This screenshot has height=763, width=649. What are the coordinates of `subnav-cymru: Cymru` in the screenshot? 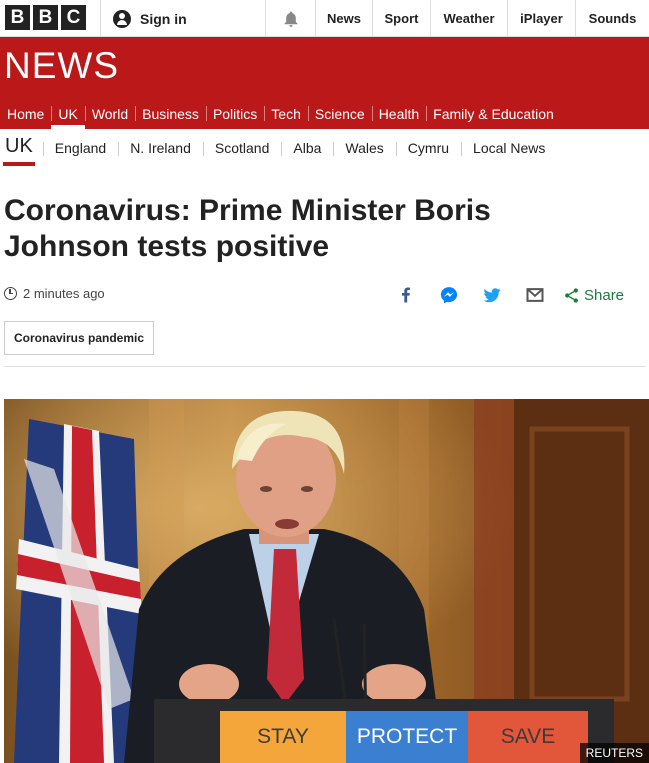 It's located at (428, 148).